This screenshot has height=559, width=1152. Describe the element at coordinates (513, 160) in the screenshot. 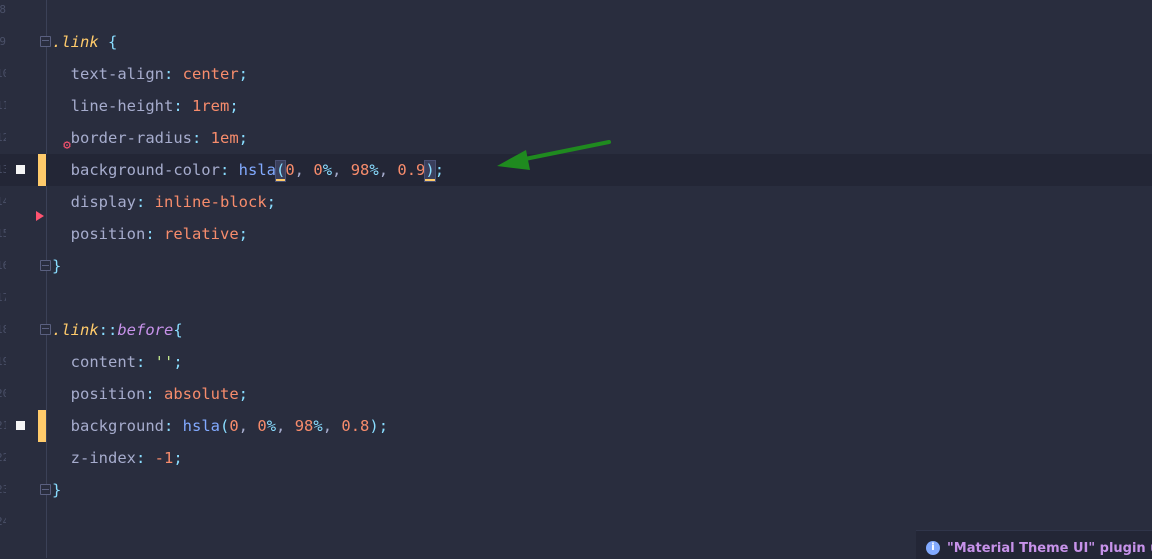

I see `annotation-arrow-head` at that location.